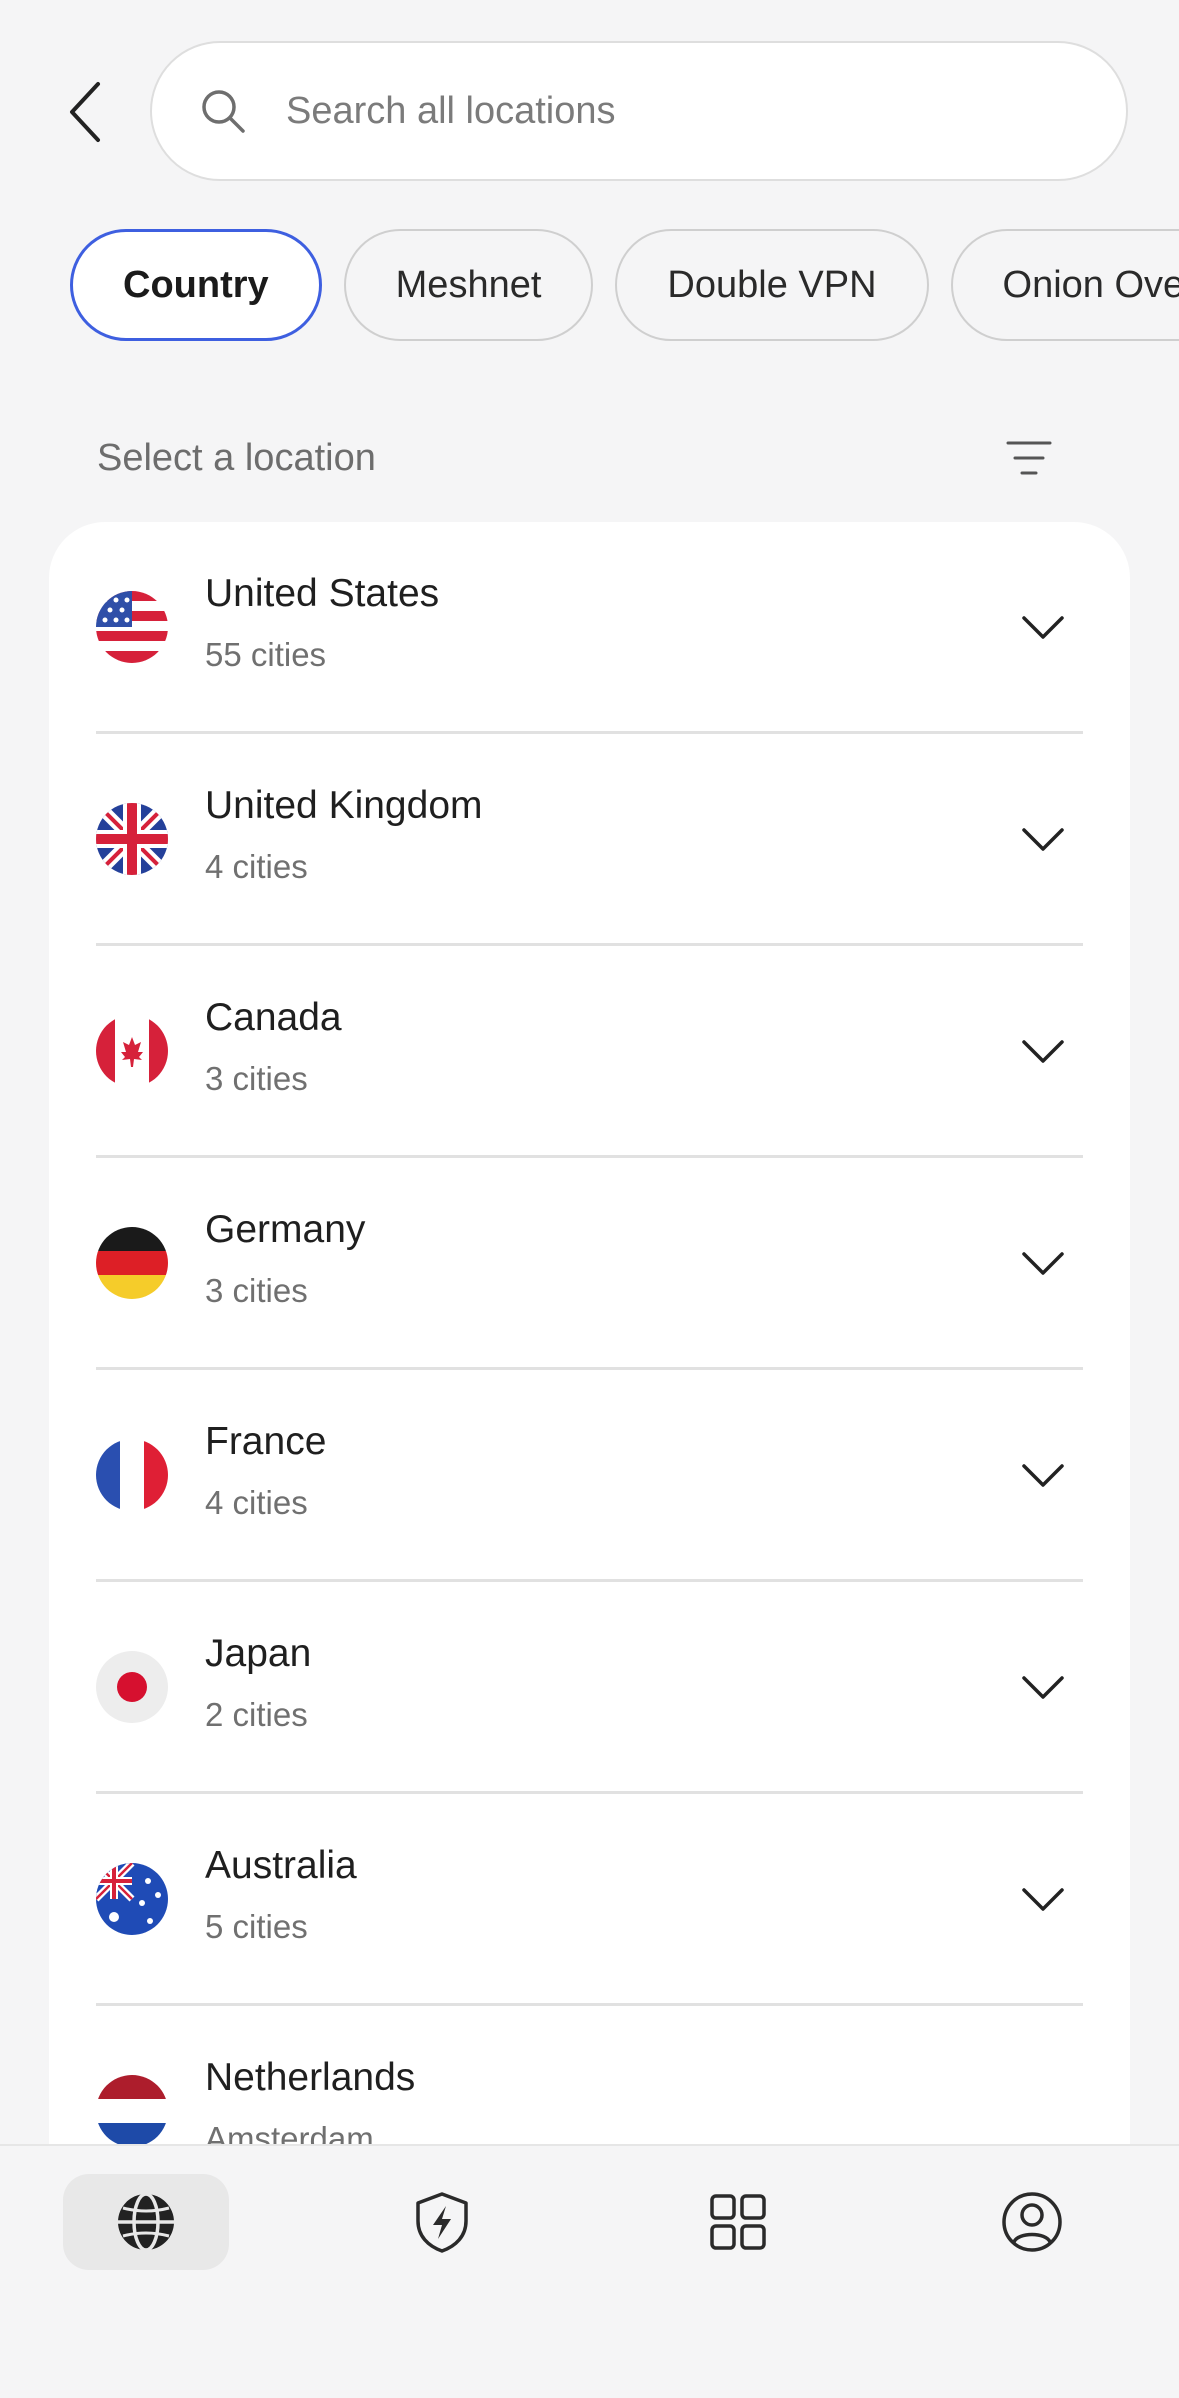 Image resolution: width=1179 pixels, height=2398 pixels. I want to click on location-name: United States, so click(322, 593).